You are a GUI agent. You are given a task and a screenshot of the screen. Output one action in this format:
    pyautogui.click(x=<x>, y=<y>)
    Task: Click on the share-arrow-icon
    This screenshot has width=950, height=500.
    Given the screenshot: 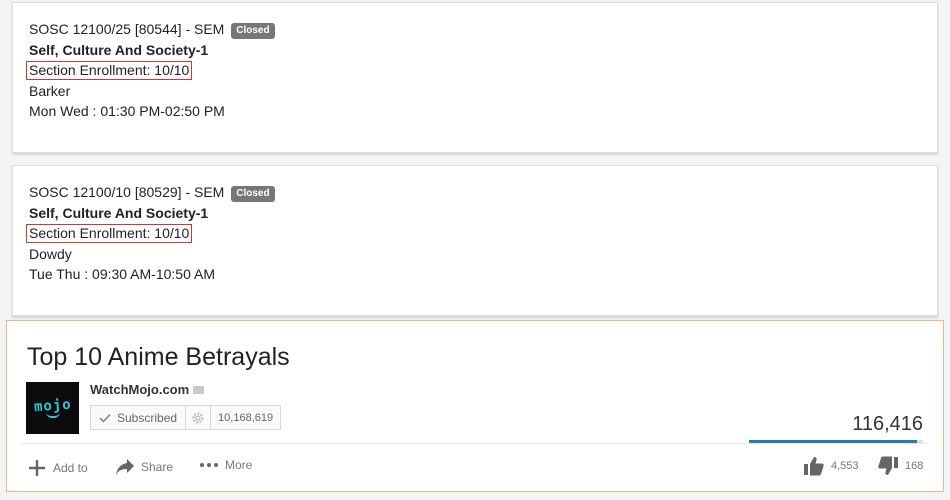 What is the action you would take?
    pyautogui.click(x=125, y=467)
    